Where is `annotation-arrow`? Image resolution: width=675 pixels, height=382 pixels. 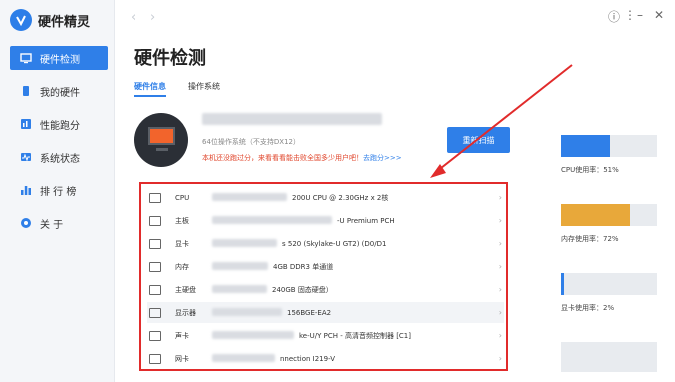
annotation-arrow is located at coordinates (501, 121).